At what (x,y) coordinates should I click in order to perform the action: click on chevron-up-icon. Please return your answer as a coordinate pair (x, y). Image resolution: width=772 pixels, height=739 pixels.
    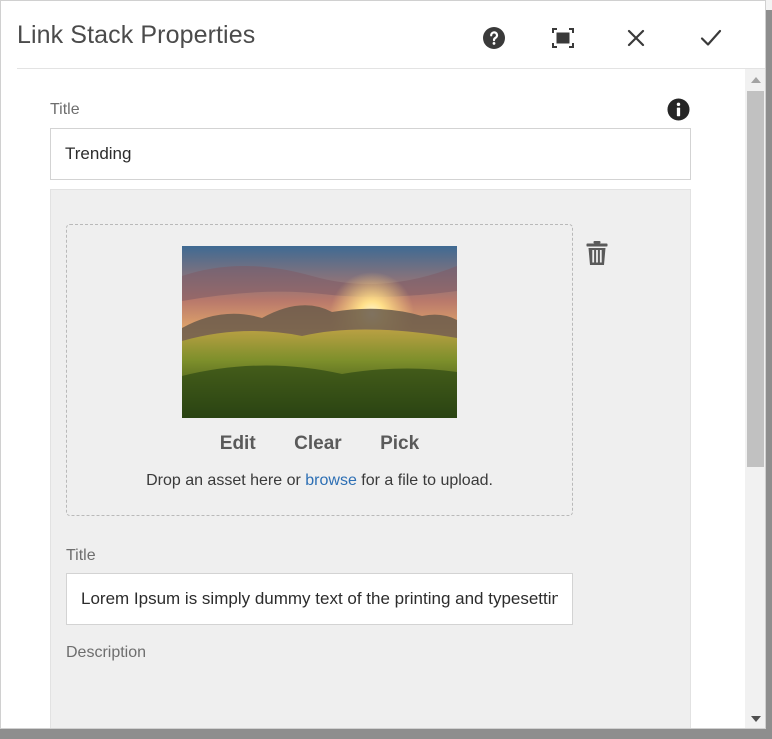
    Looking at the image, I should click on (756, 80).